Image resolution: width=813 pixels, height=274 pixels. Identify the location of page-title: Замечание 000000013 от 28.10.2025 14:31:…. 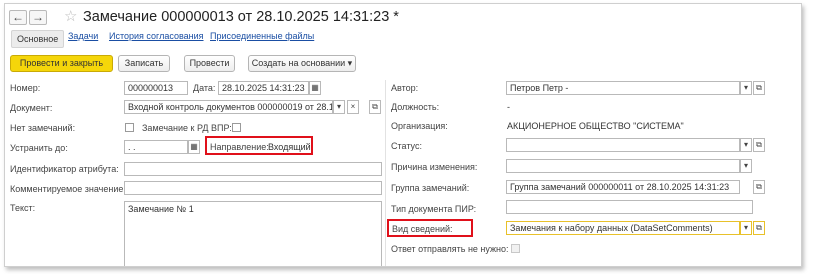
(241, 17).